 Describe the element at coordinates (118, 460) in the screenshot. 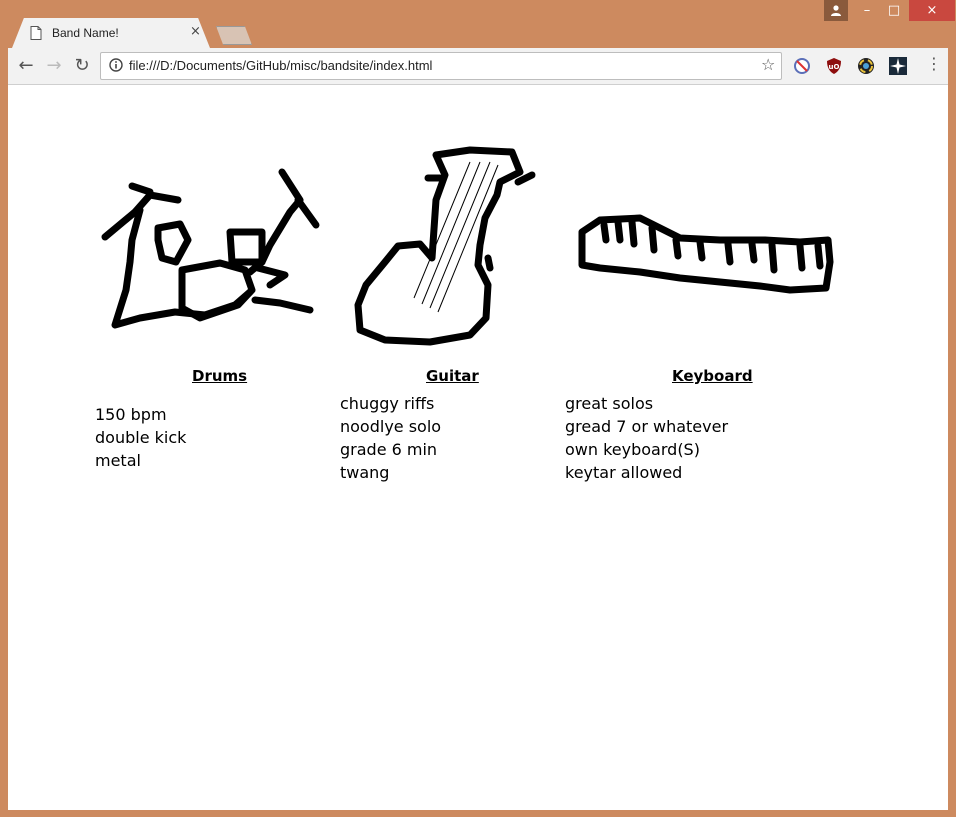

I see `drums-note: metal` at that location.